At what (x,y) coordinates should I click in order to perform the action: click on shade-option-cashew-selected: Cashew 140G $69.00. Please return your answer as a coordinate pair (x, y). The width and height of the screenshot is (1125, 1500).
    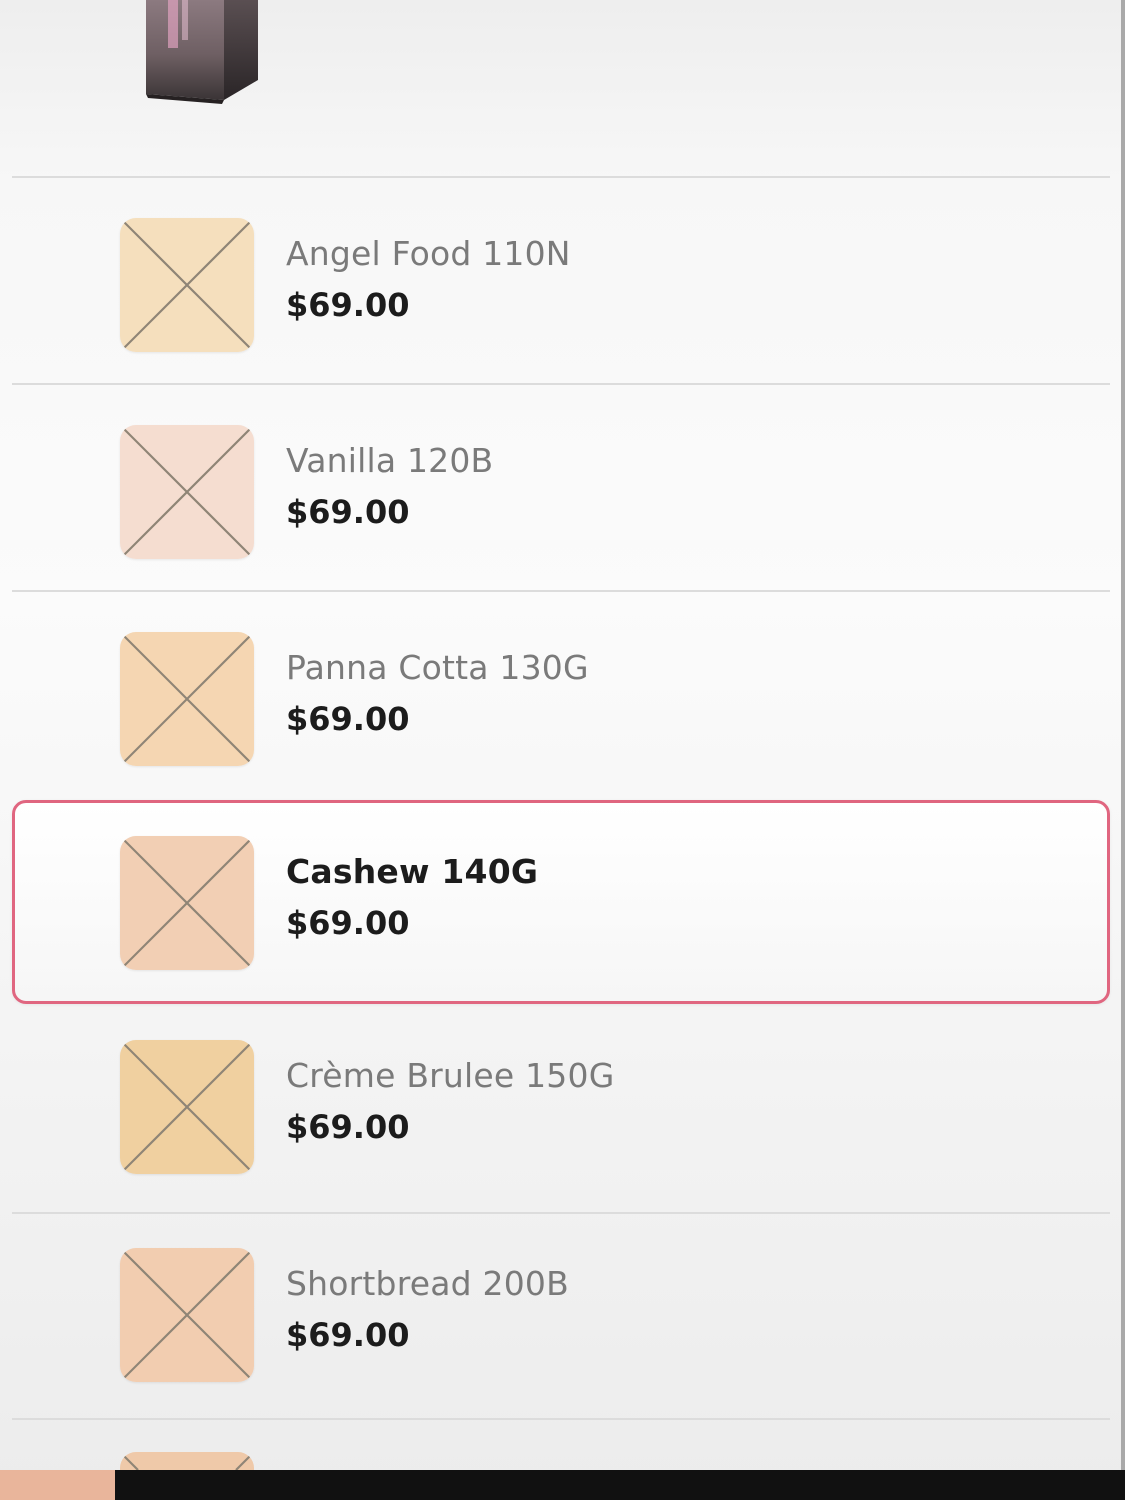
    Looking at the image, I should click on (561, 902).